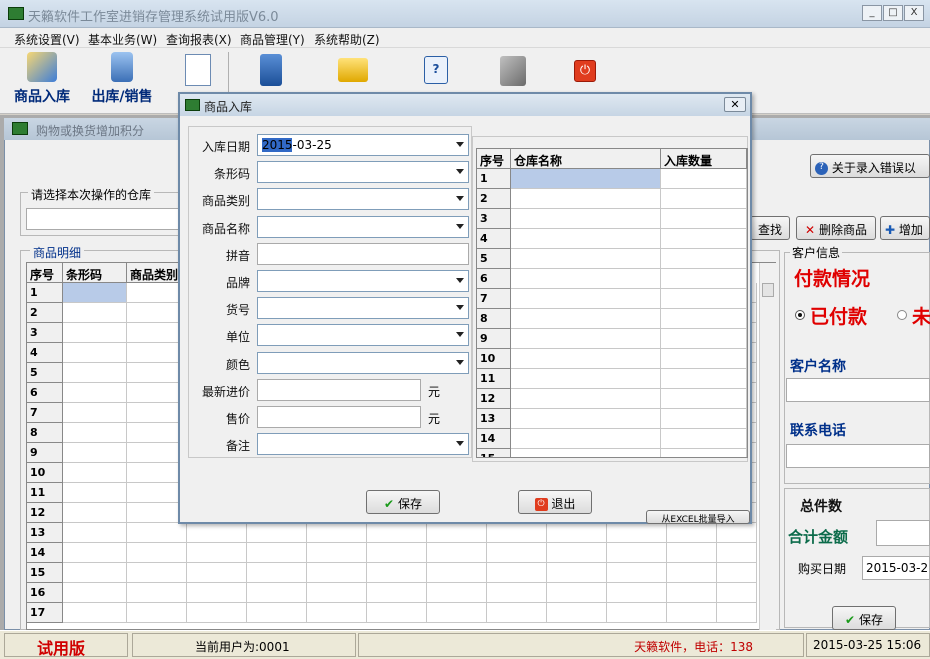  Describe the element at coordinates (363, 145) in the screenshot. I see `date-combo: 2015-03-25` at that location.